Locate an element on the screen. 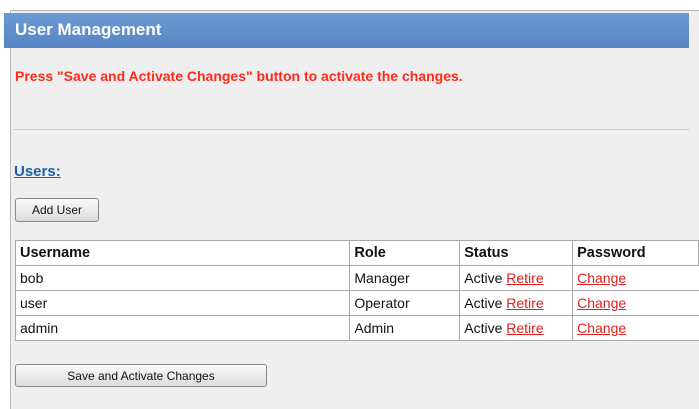 The image size is (699, 409). column-header-status: Status is located at coordinates (516, 253).